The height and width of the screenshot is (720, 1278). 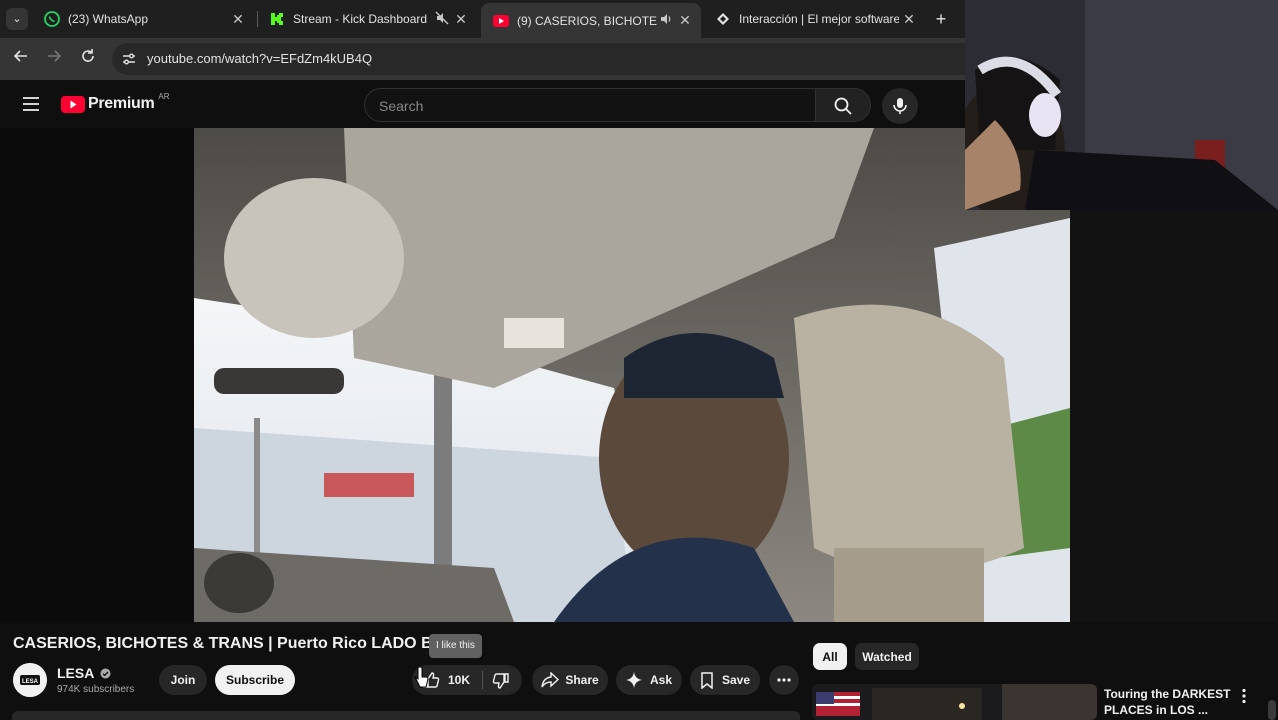 What do you see at coordinates (31, 106) in the screenshot?
I see `menu-icon` at bounding box center [31, 106].